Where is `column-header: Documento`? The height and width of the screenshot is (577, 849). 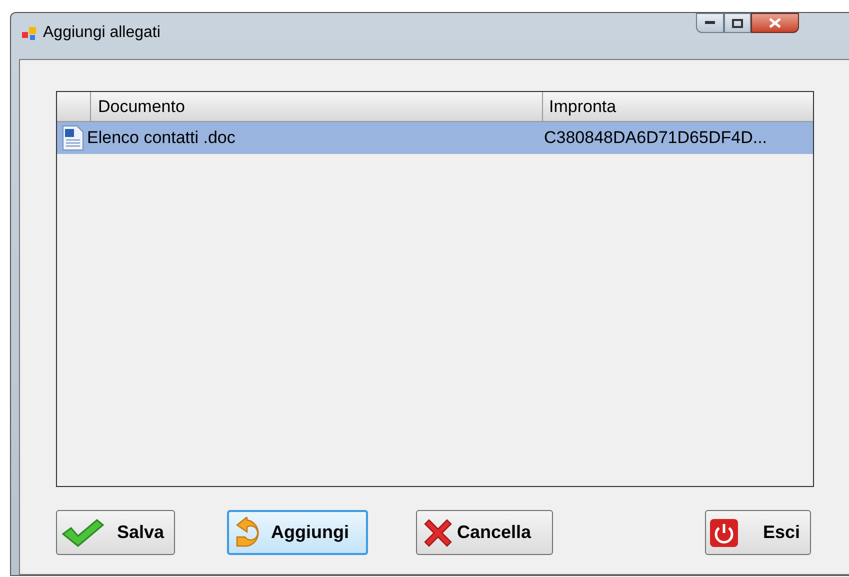
column-header: Documento is located at coordinates (317, 106).